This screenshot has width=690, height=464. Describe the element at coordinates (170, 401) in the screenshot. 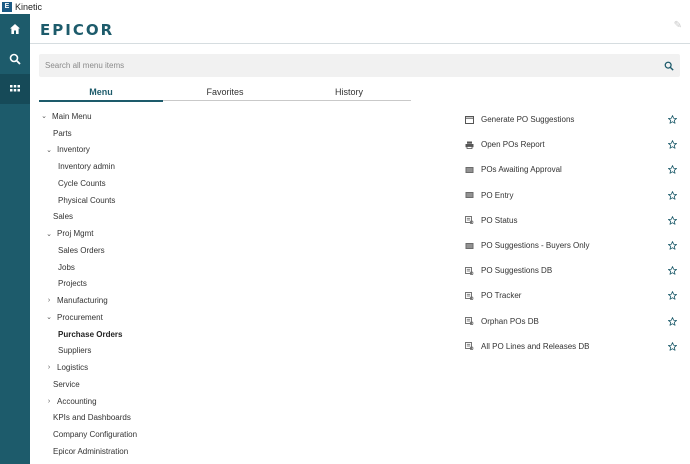

I see `tree-item: › Accounting` at that location.